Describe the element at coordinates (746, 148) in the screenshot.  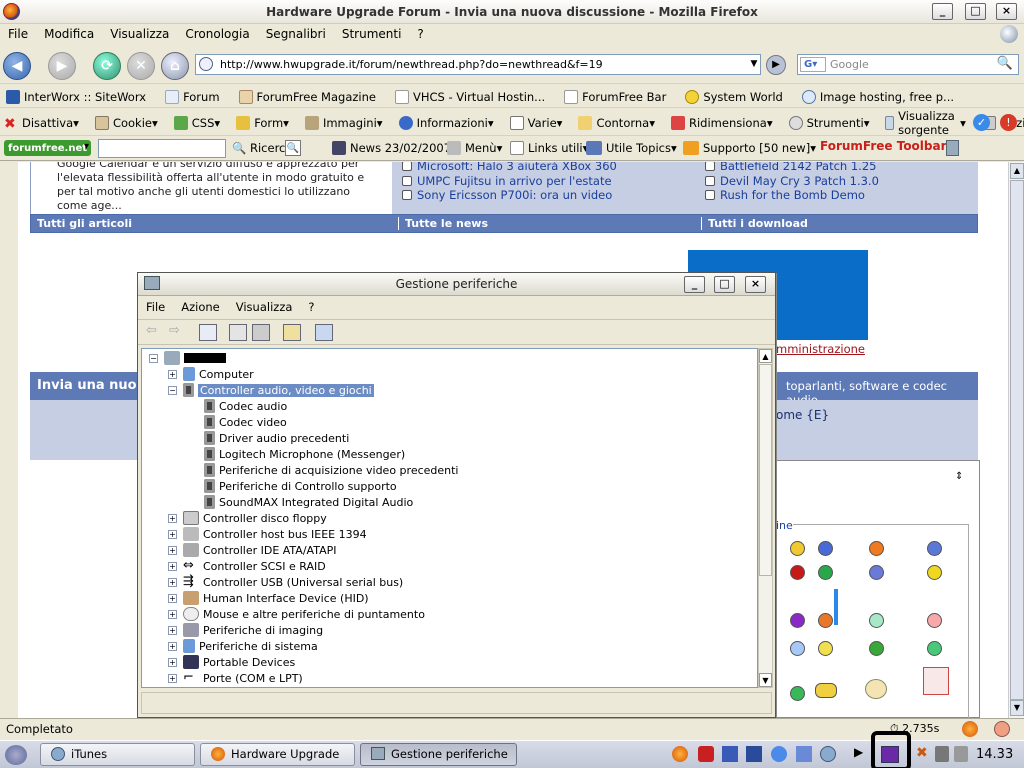
I see `forumfree-support: Supporto [50 new] ▾` at that location.